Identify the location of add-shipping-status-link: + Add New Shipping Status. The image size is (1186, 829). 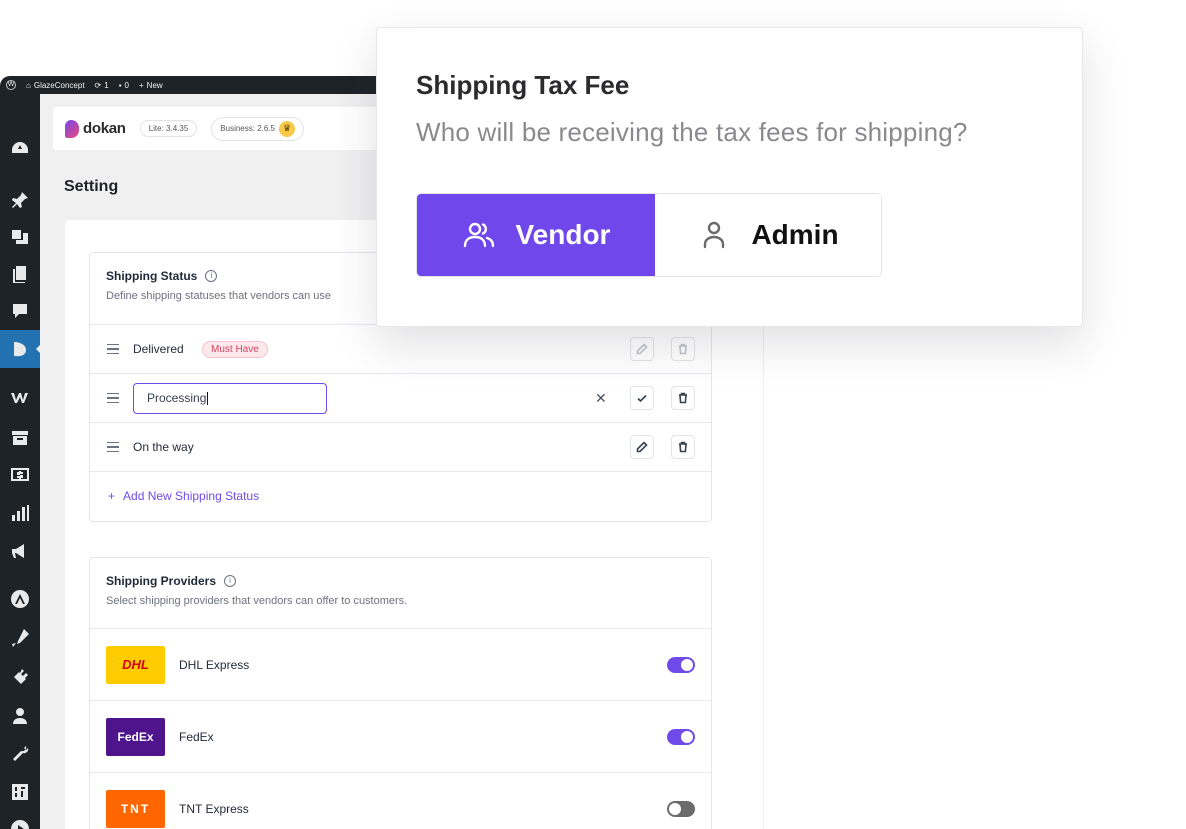
(183, 496).